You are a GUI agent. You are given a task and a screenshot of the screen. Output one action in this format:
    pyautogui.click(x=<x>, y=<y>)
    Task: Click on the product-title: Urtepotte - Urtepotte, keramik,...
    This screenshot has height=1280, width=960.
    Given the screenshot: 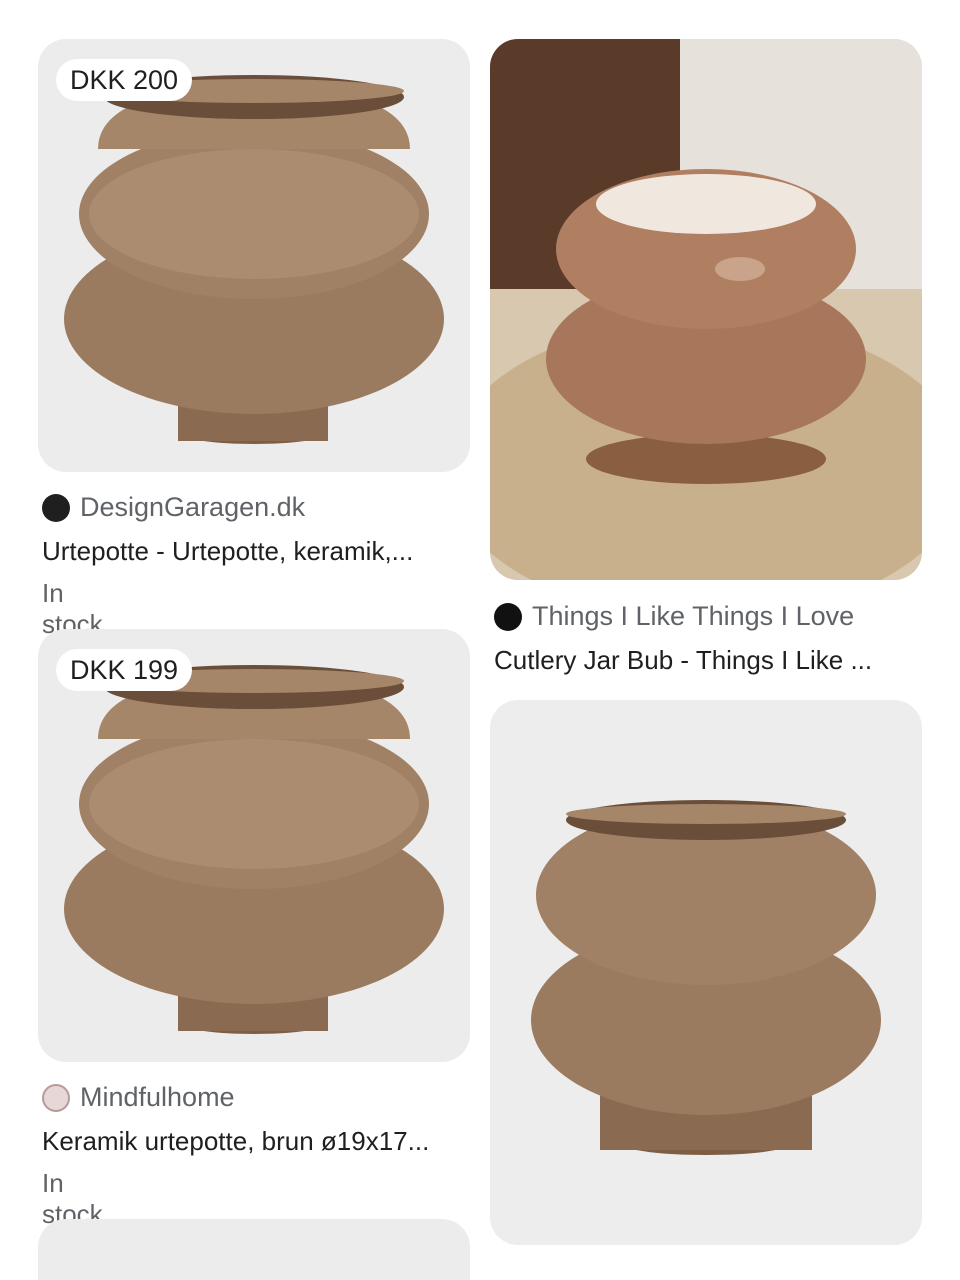 What is the action you would take?
    pyautogui.click(x=257, y=551)
    